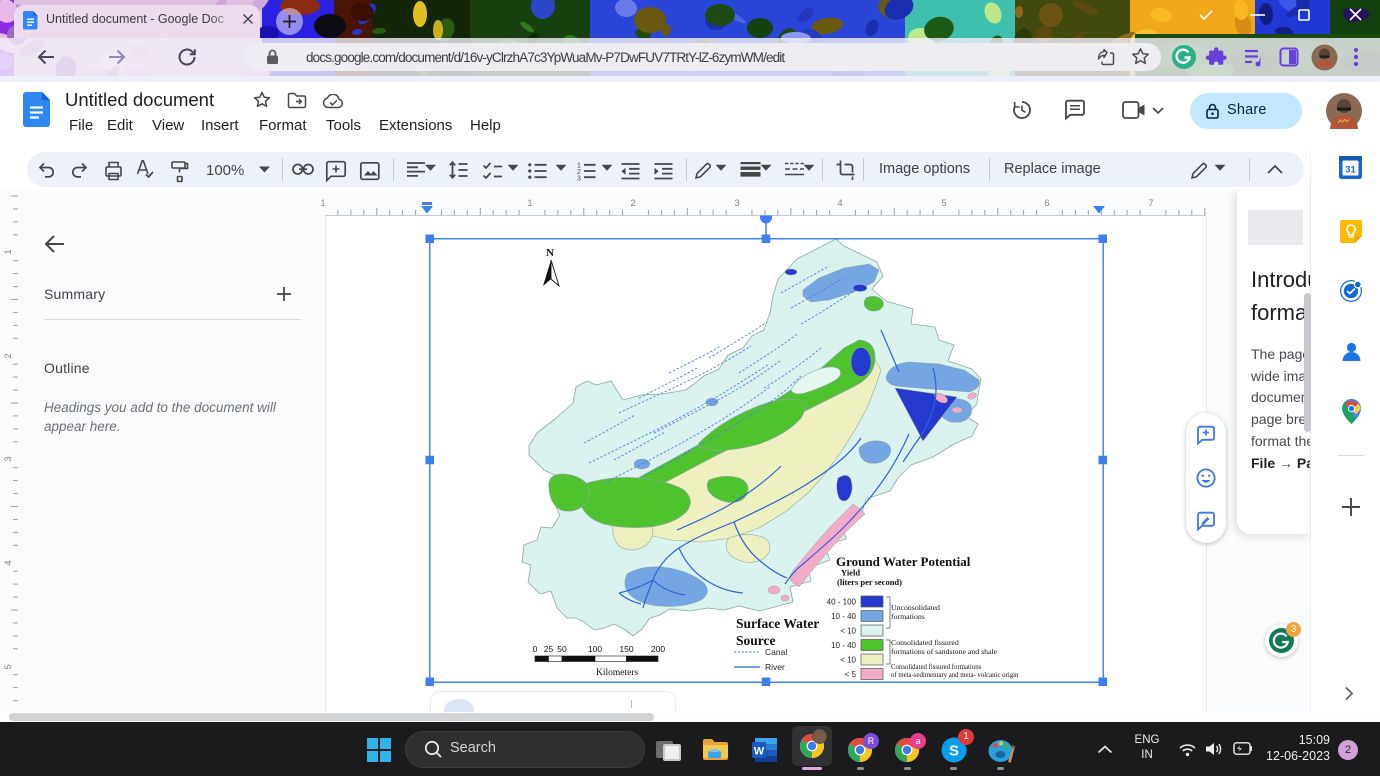  I want to click on svg-text: 6, so click(1046, 203).